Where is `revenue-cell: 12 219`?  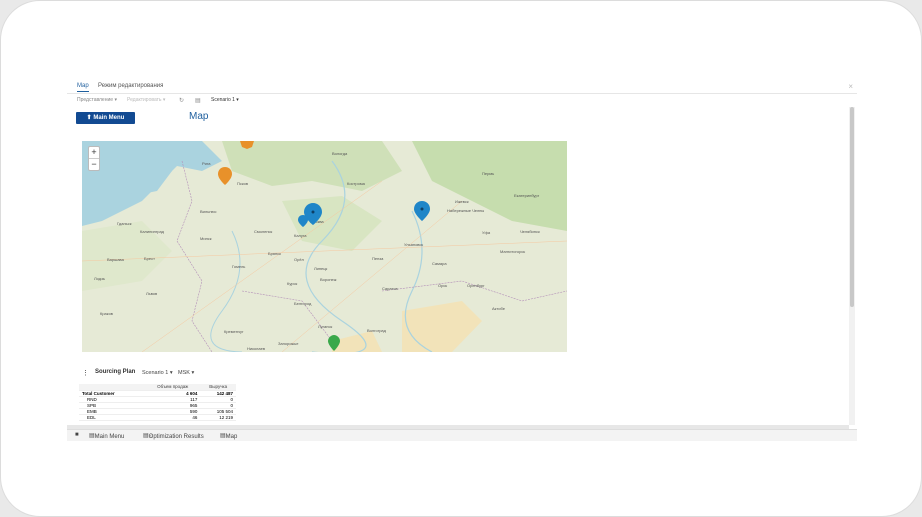
revenue-cell: 12 219 is located at coordinates (218, 417).